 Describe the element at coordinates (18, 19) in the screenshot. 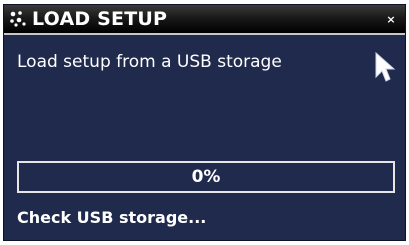

I see `dots-grid-icon` at that location.